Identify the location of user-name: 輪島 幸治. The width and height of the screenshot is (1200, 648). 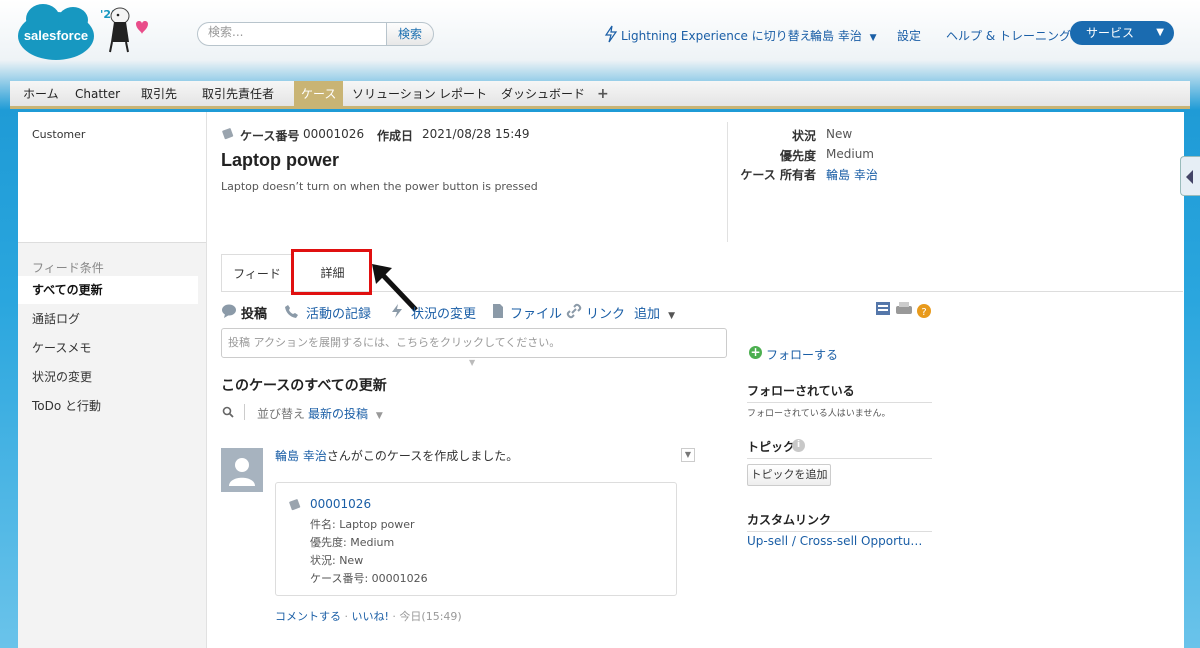
(836, 36).